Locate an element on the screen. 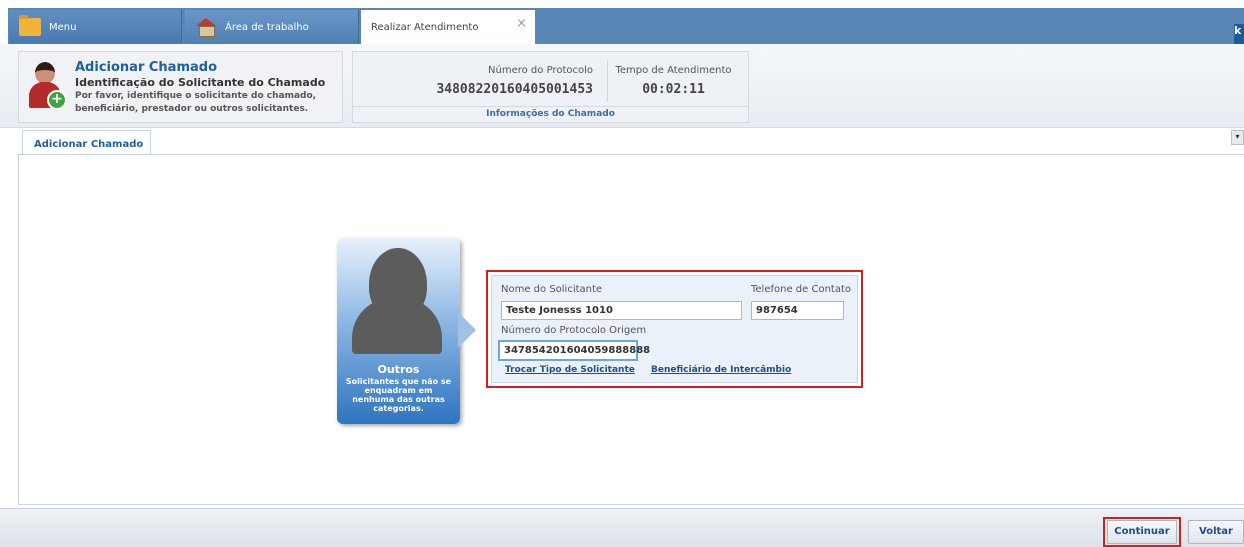 The image size is (1244, 547). tab-area-label: Área de trabalho is located at coordinates (267, 27).